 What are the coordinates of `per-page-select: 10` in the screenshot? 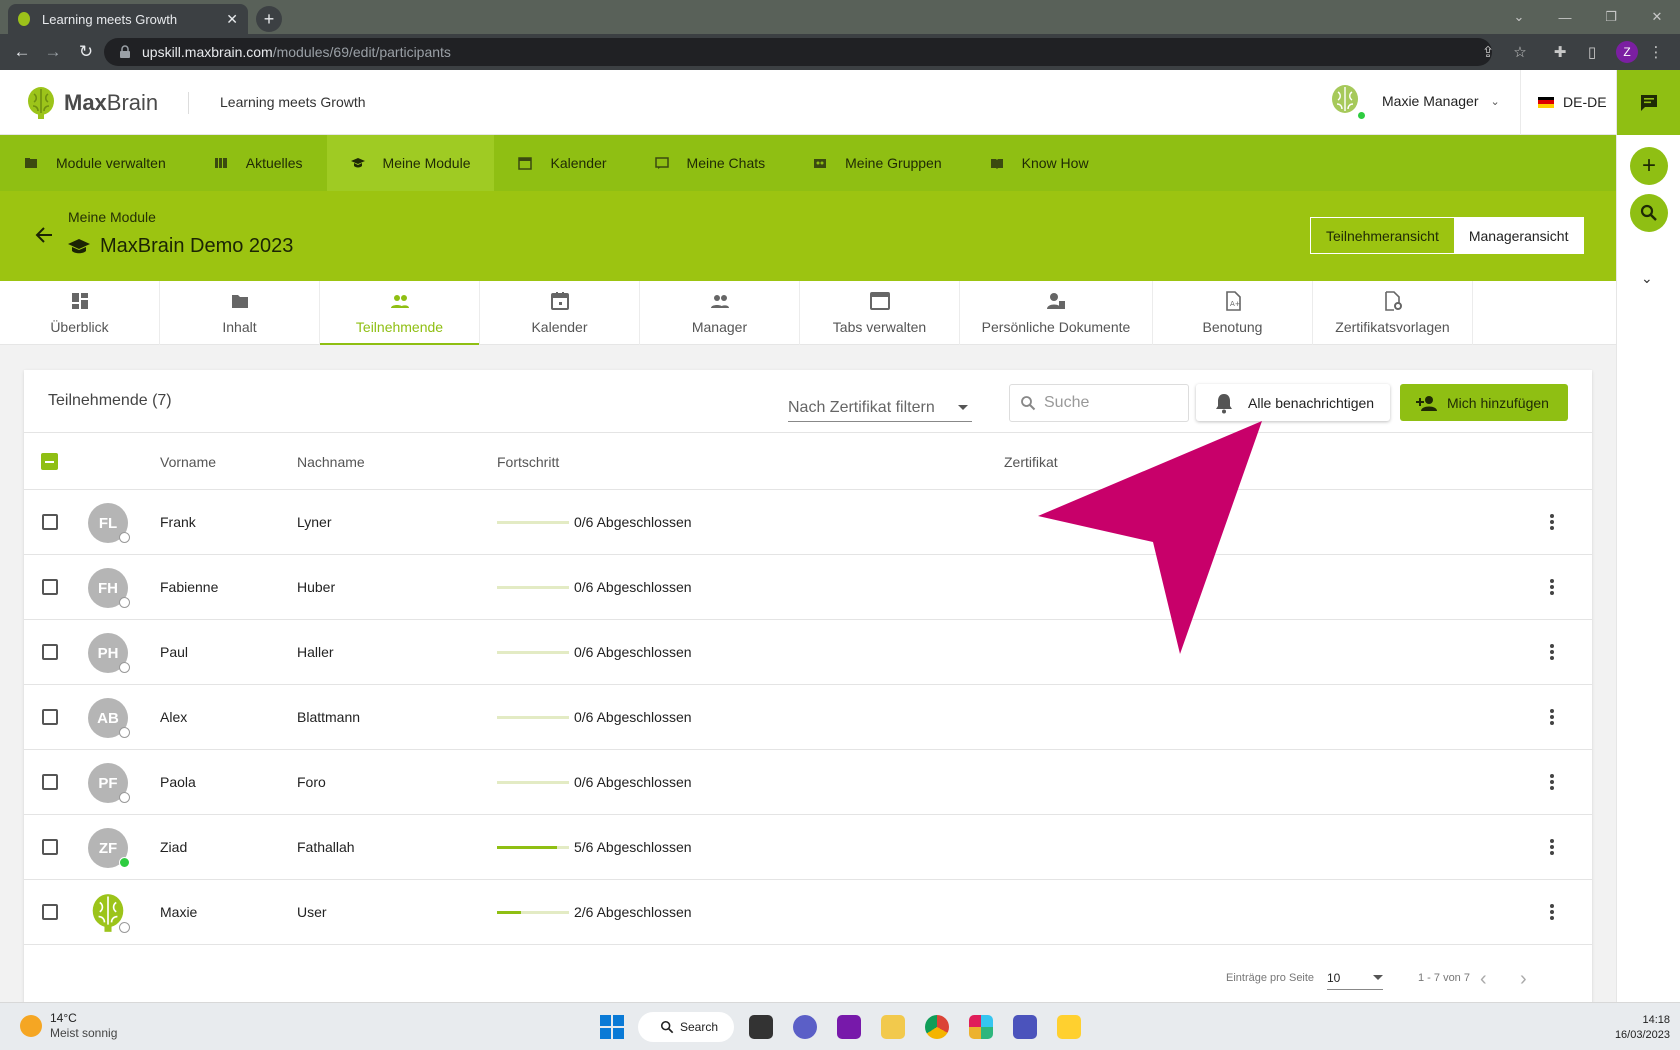 It's located at (1355, 978).